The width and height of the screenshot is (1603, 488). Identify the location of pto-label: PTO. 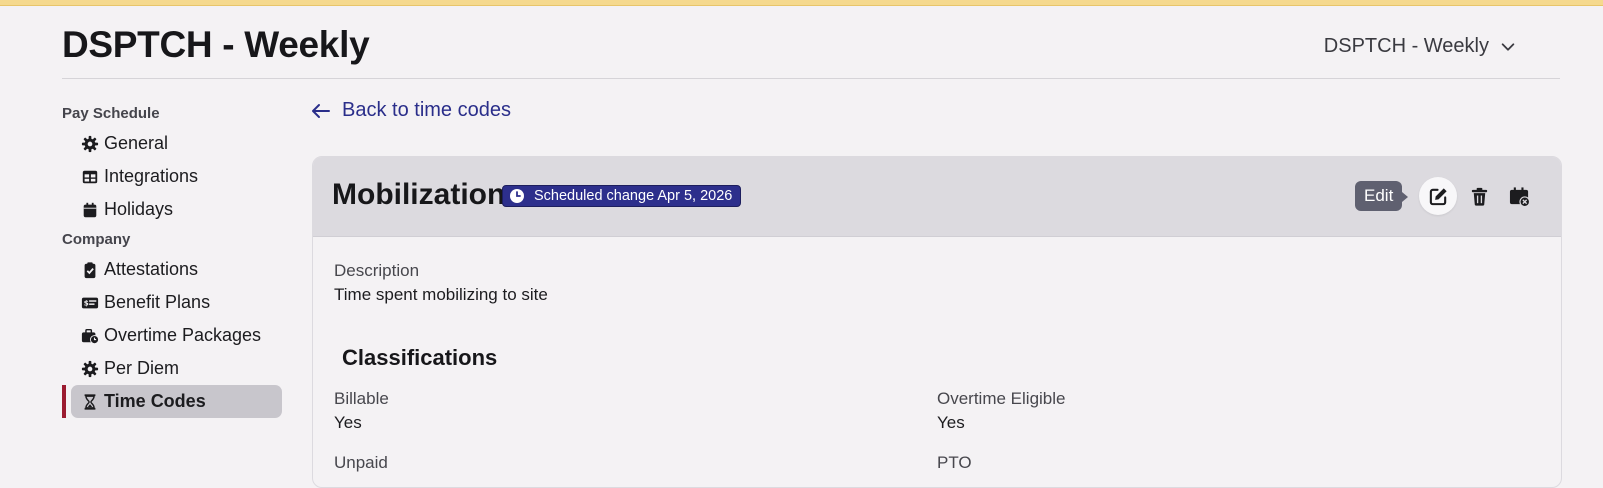
(954, 462).